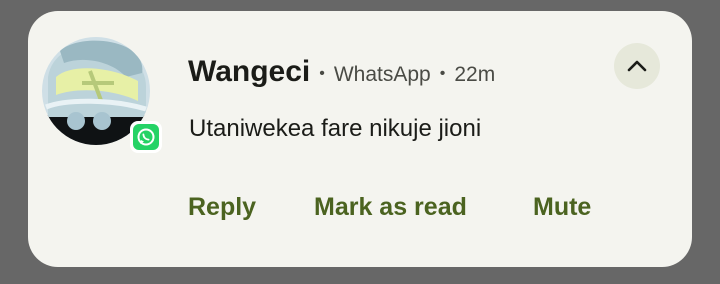 This screenshot has width=720, height=284. I want to click on chevron-up-icon, so click(637, 66).